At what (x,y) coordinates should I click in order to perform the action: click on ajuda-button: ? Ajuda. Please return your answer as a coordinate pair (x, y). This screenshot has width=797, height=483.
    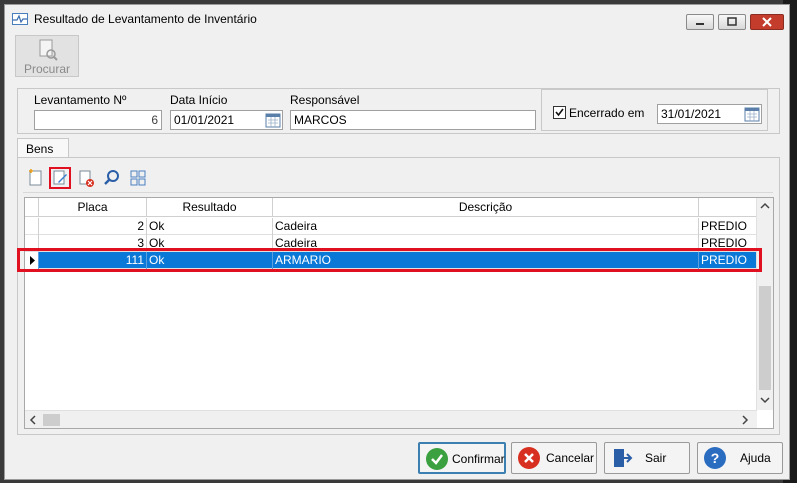
    Looking at the image, I should click on (740, 458).